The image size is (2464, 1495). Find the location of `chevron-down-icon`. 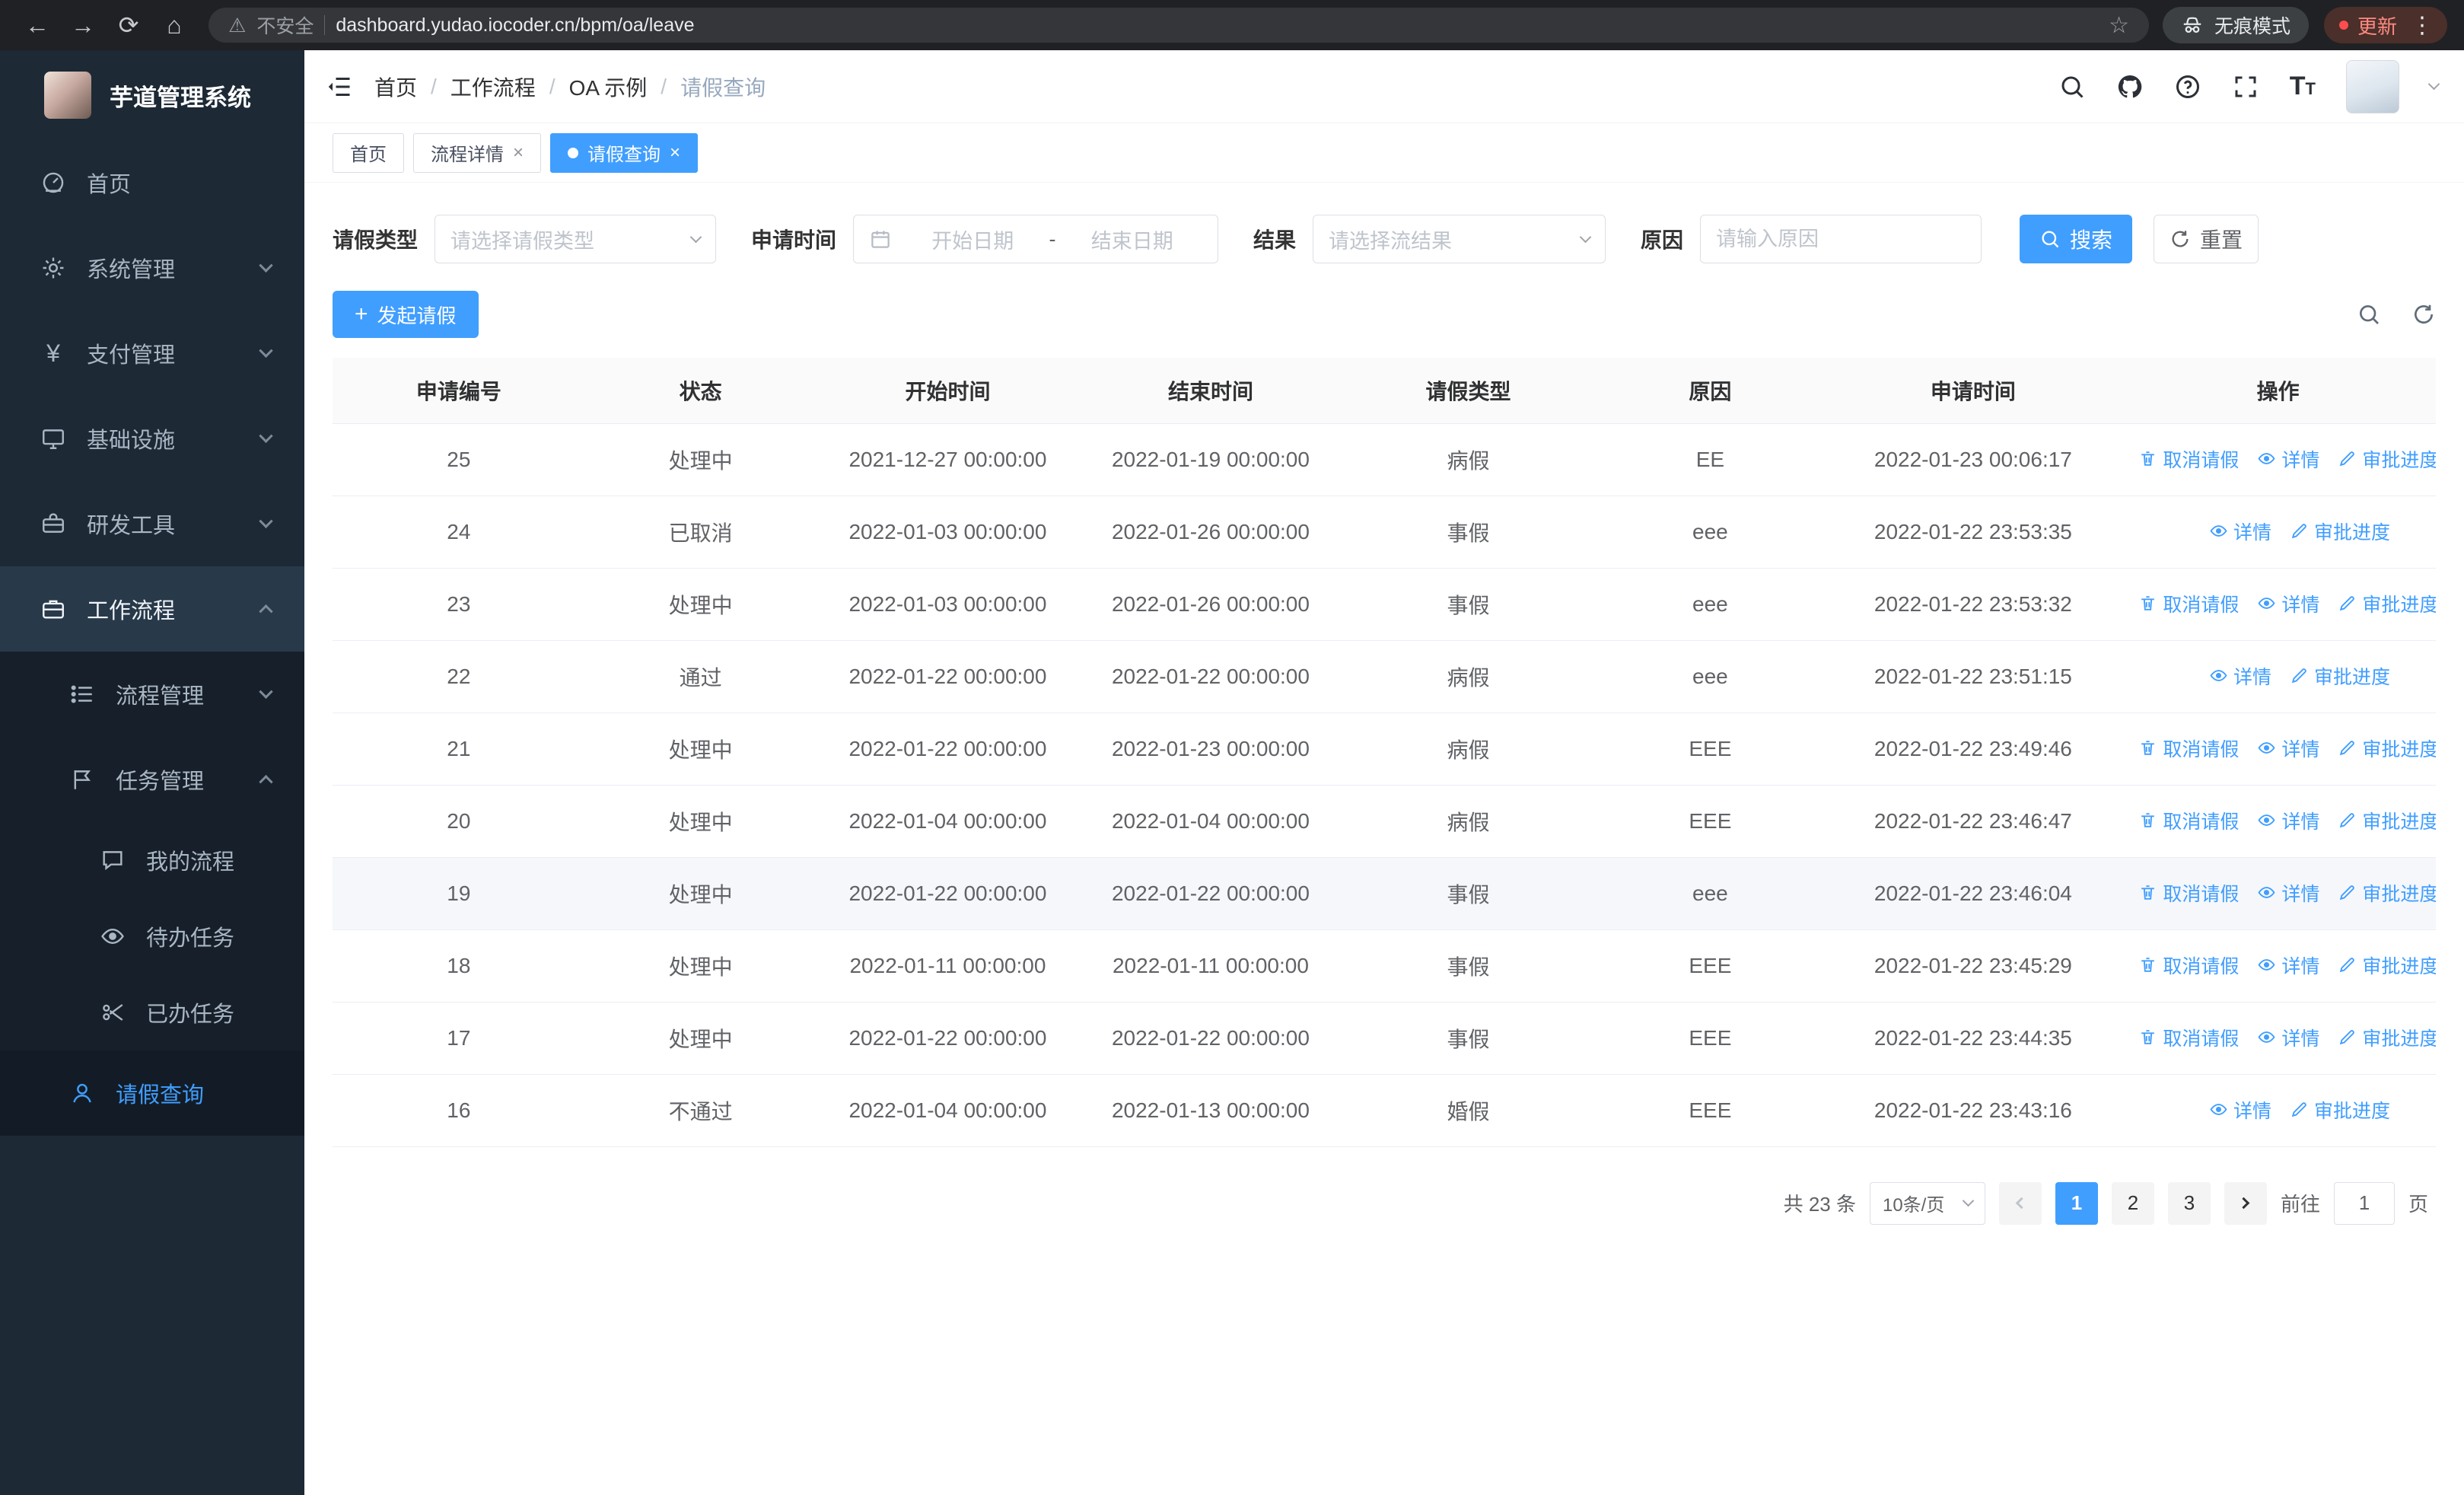

chevron-down-icon is located at coordinates (2433, 85).